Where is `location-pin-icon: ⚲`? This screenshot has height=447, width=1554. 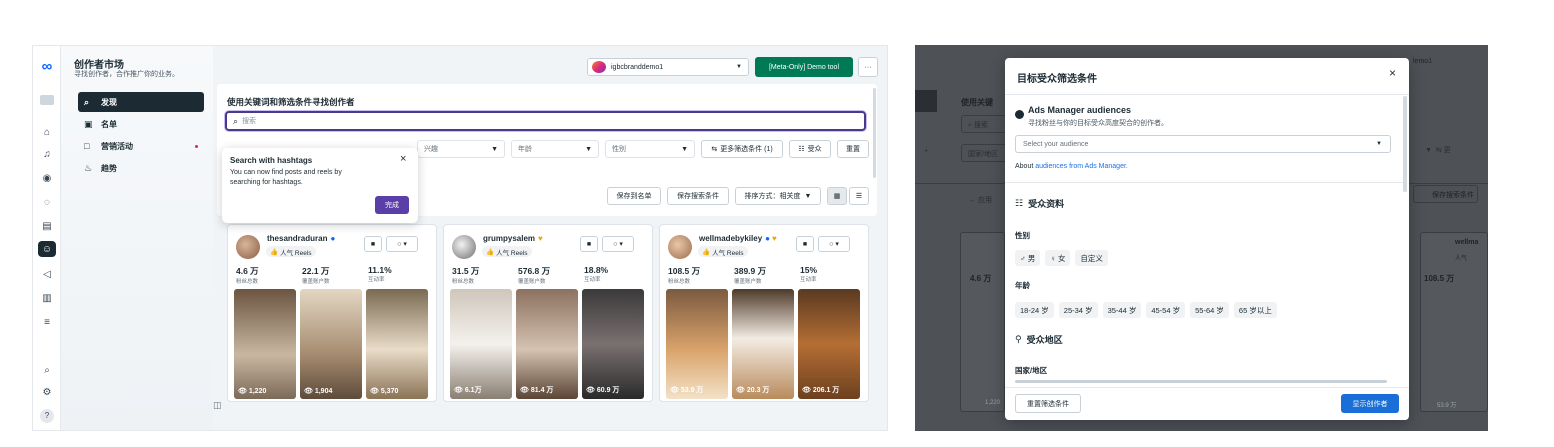
location-pin-icon: ⚲ is located at coordinates (1018, 339).